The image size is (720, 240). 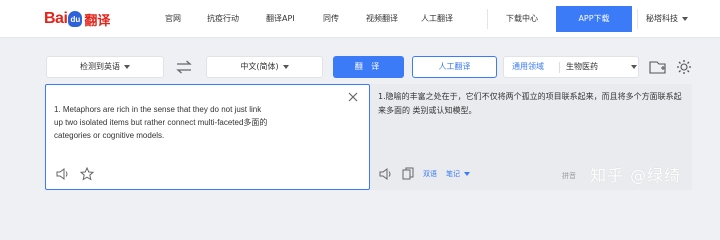 I want to click on account-menu: 秘塔科技, so click(x=667, y=18).